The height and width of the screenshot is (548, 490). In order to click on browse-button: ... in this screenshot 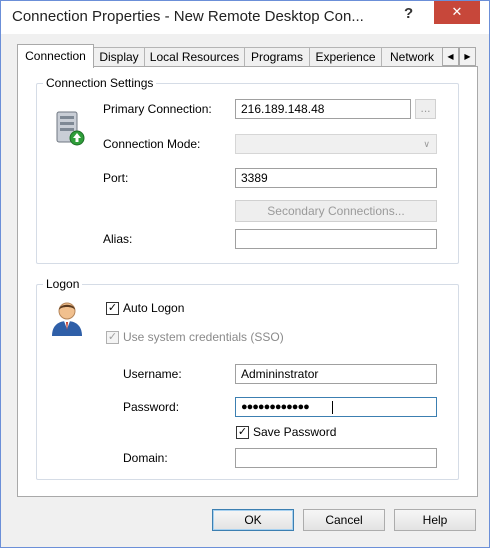, I will do `click(425, 109)`.